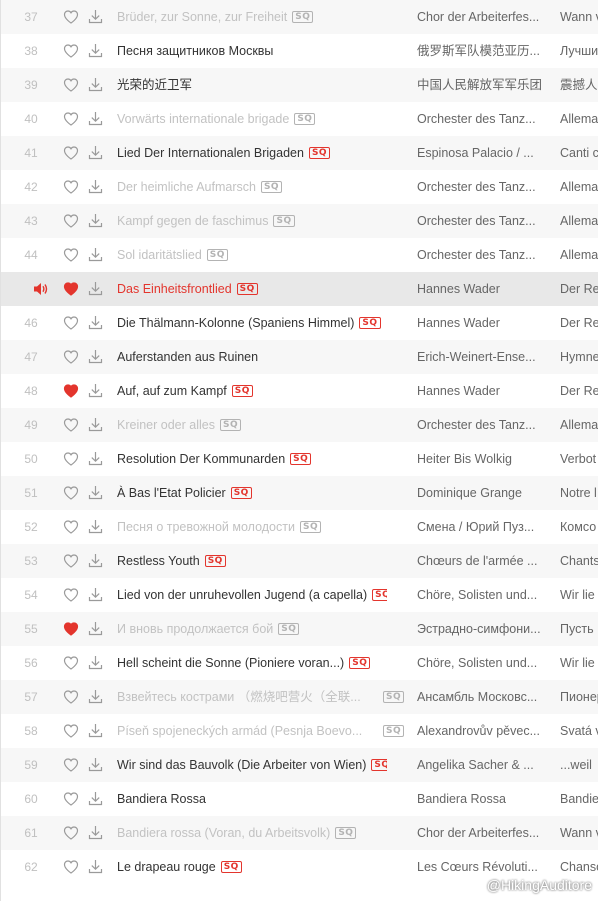 This screenshot has height=901, width=598. Describe the element at coordinates (174, 289) in the screenshot. I see `track-title: Das Einheitsfrontlied` at that location.